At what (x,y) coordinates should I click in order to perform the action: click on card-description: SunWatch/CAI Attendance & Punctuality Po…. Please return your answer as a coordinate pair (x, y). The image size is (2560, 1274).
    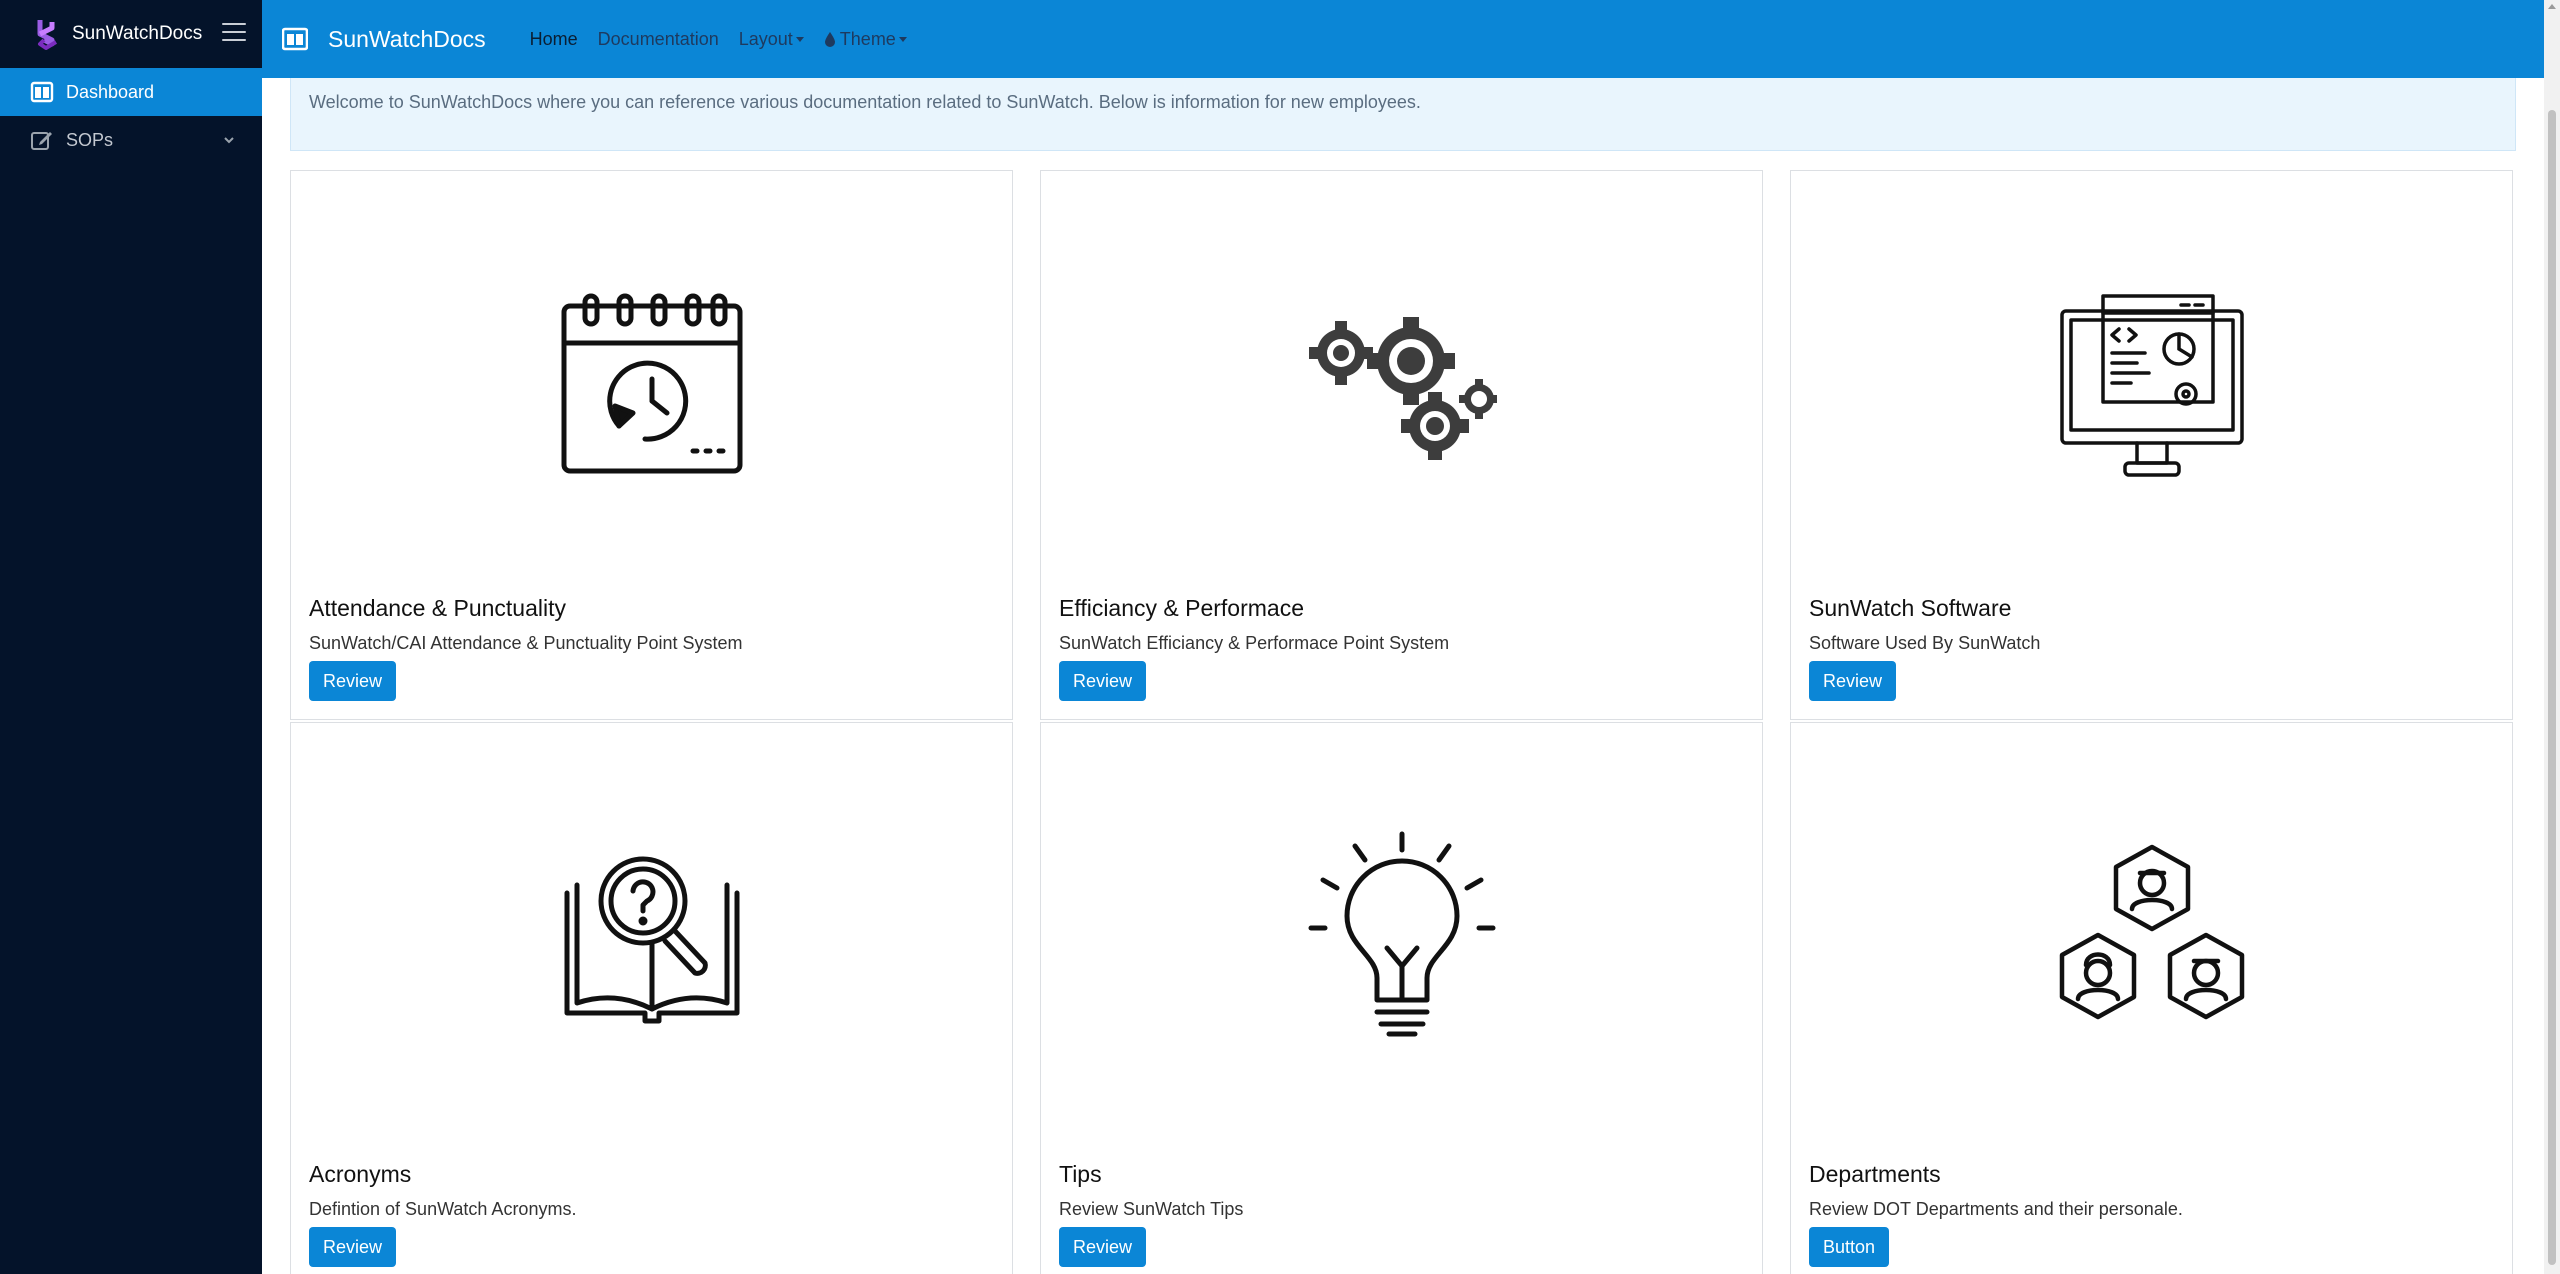
    Looking at the image, I should click on (526, 643).